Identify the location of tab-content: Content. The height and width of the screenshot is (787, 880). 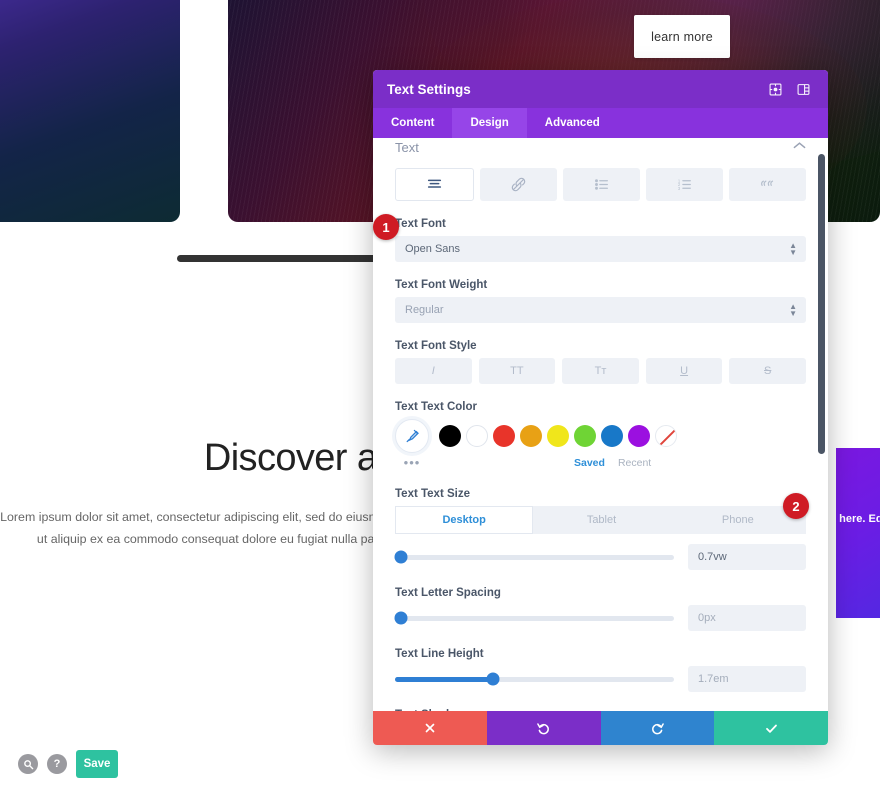
(412, 123).